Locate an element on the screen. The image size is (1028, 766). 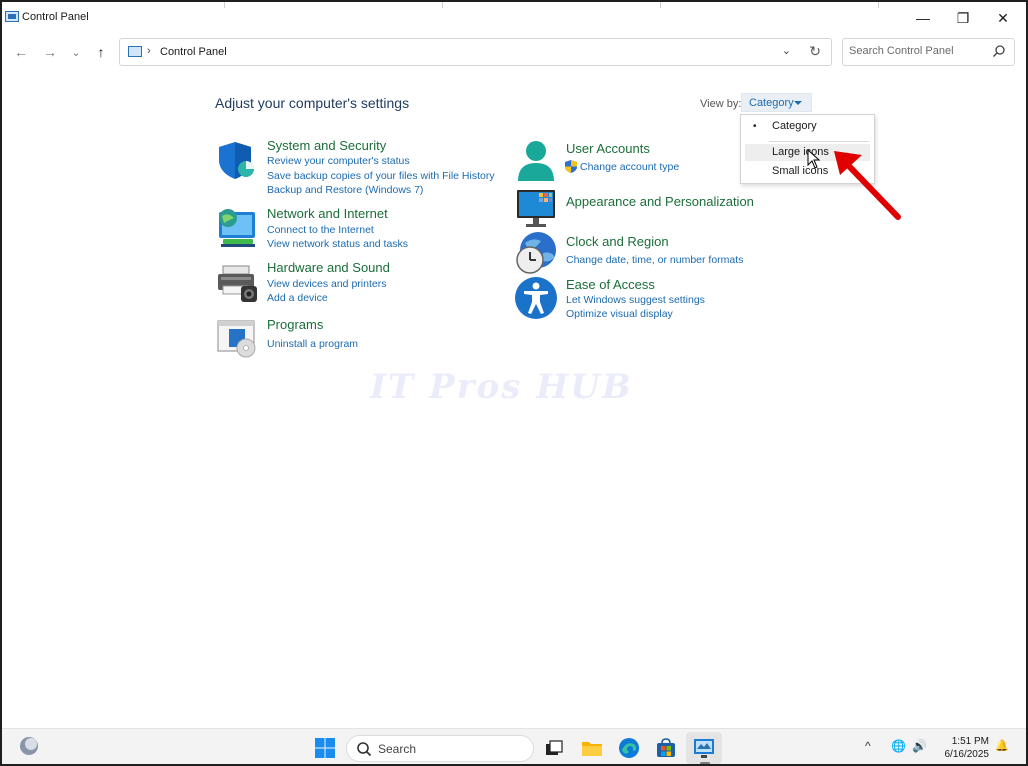
window-title: Control Panel is located at coordinates (55, 17).